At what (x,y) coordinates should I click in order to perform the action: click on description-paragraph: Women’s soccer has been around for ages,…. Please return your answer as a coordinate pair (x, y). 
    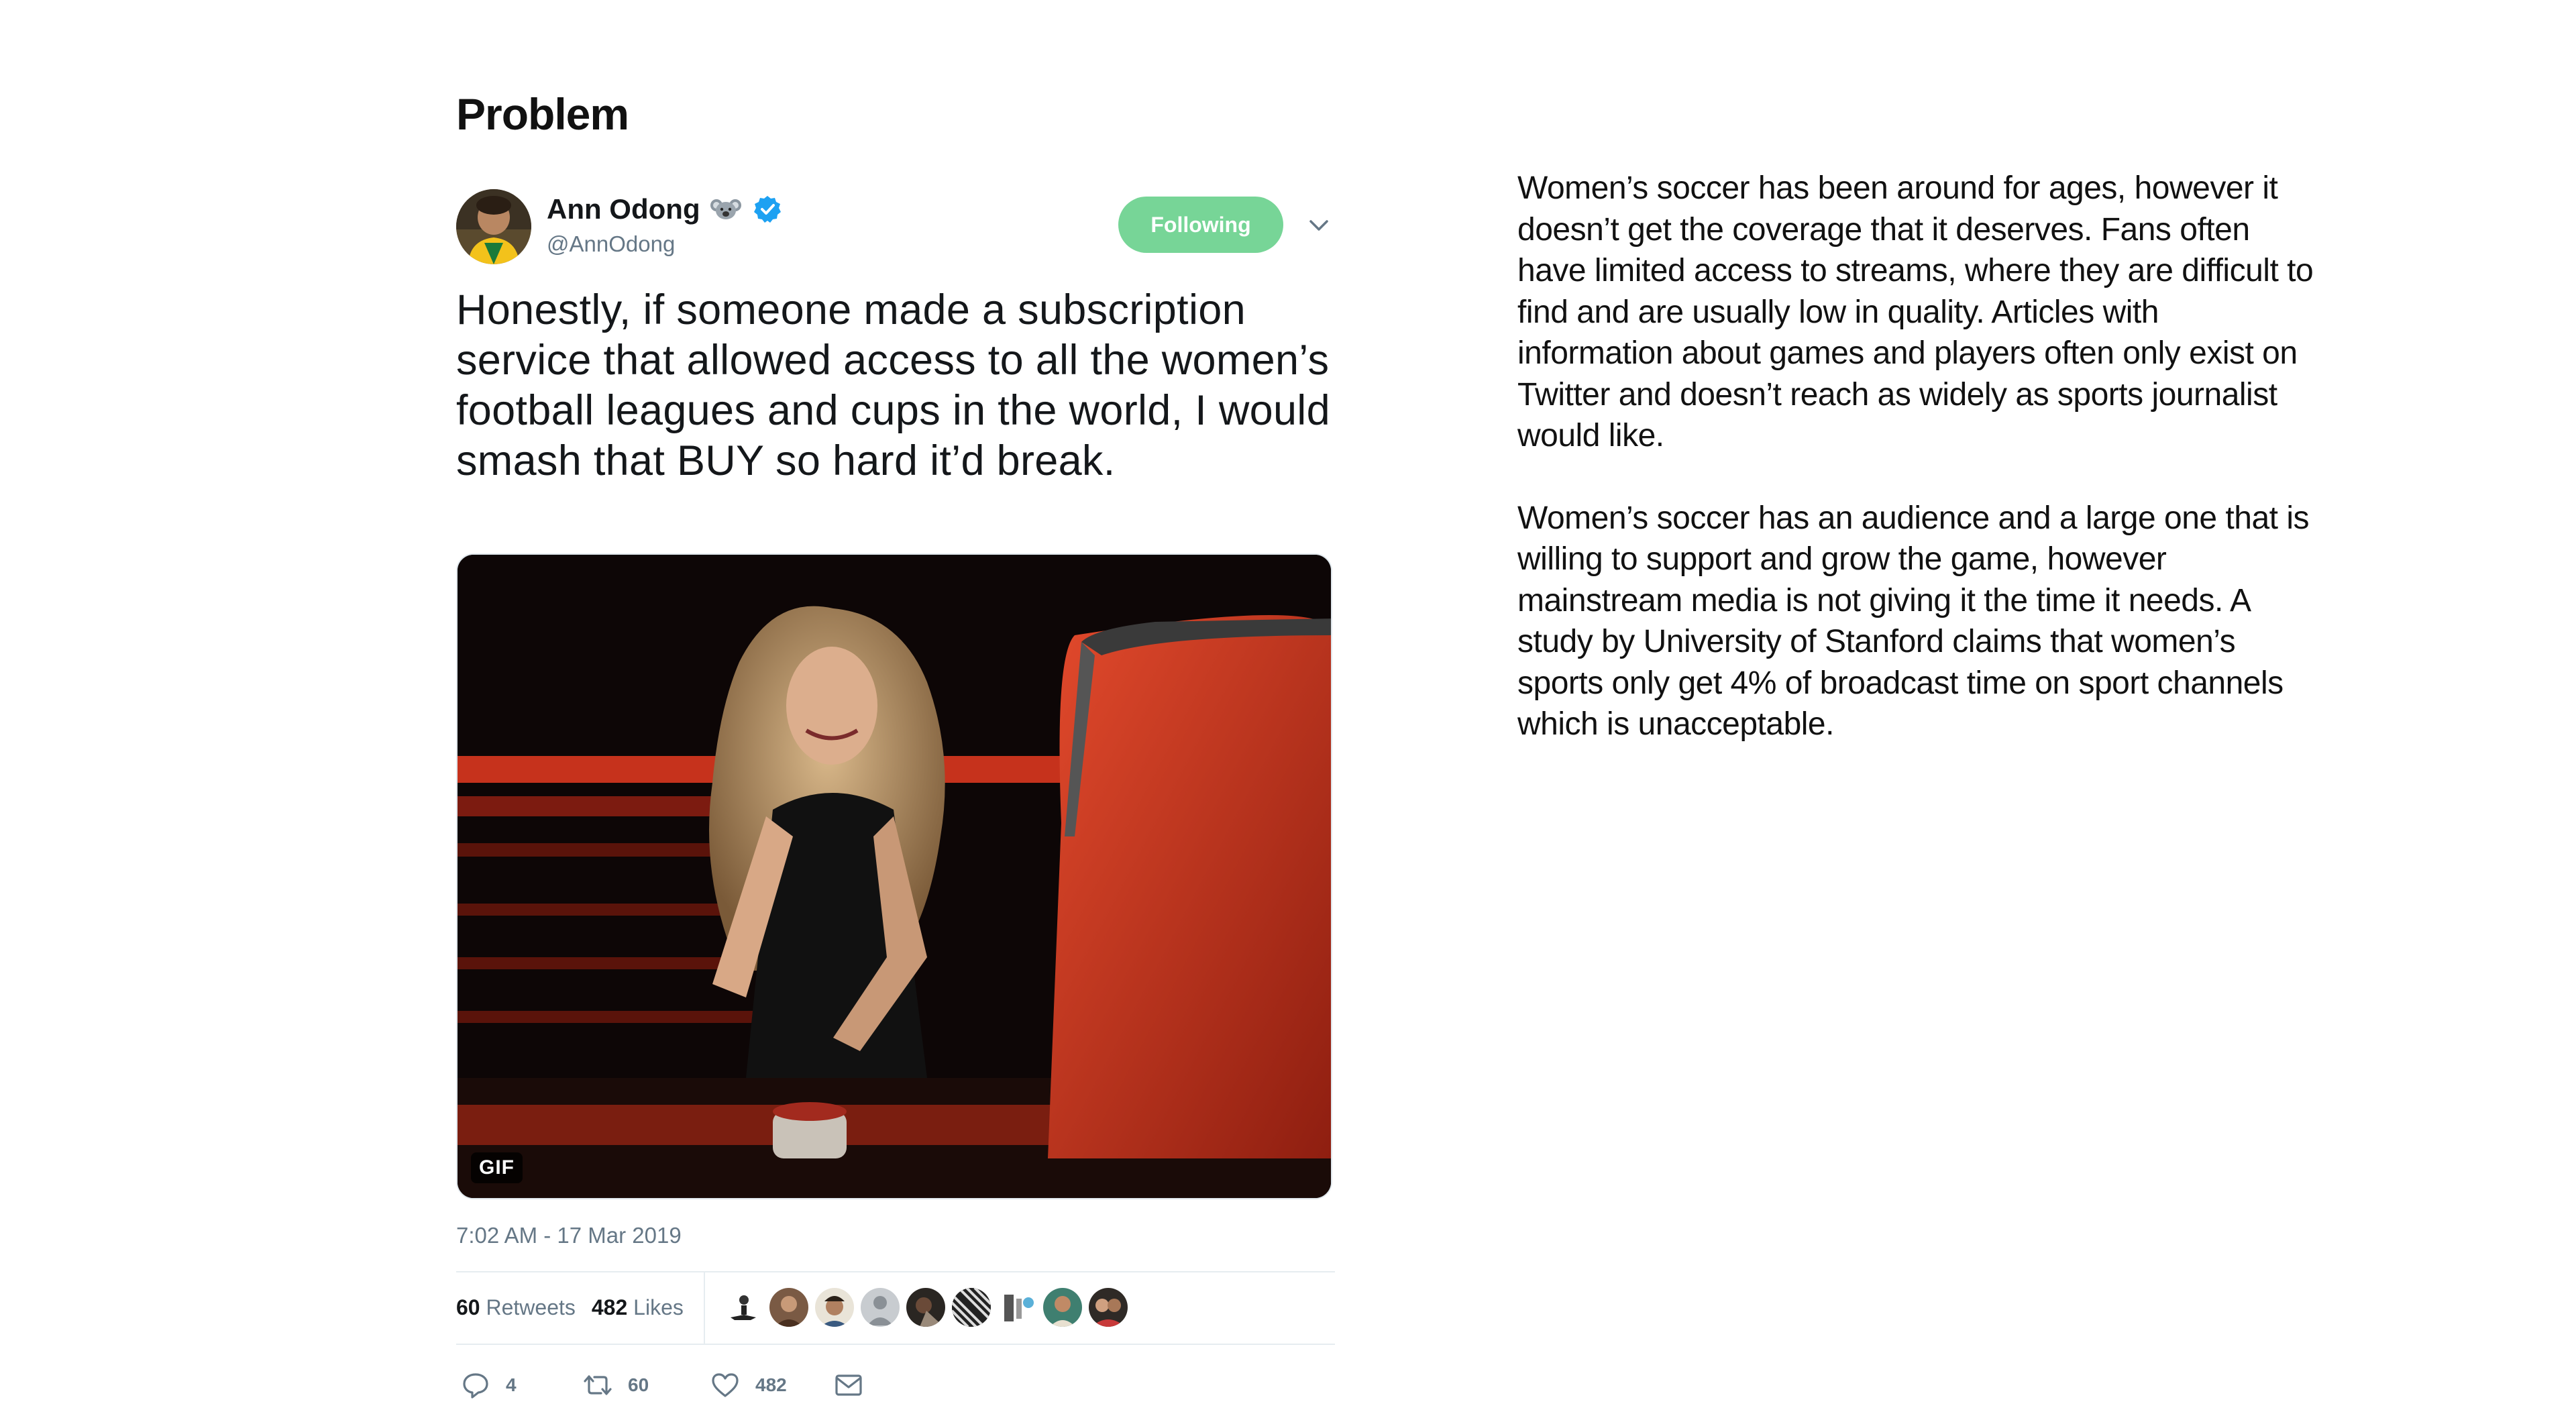
    Looking at the image, I should click on (1915, 311).